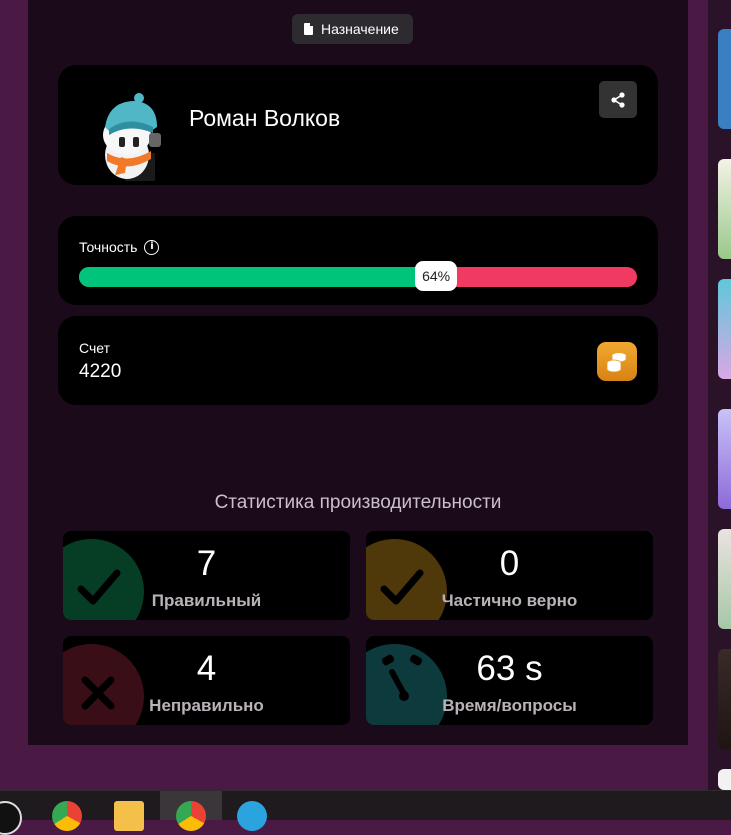 The image size is (731, 835). I want to click on score-card: Счет 4220, so click(358, 360).